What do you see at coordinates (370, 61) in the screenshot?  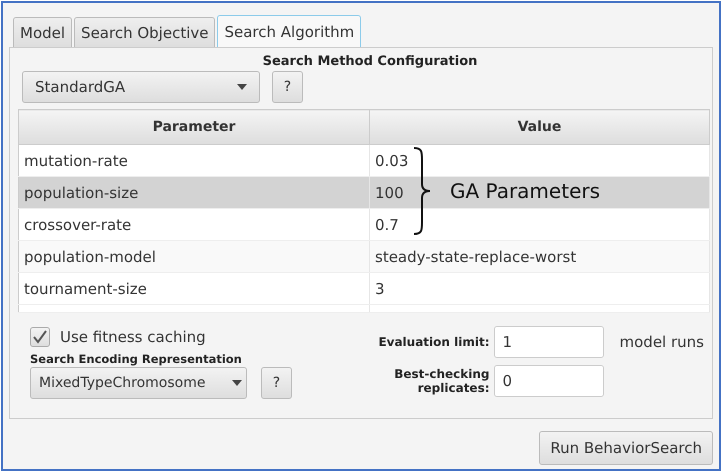 I see `section-title: Search Method Configuration` at bounding box center [370, 61].